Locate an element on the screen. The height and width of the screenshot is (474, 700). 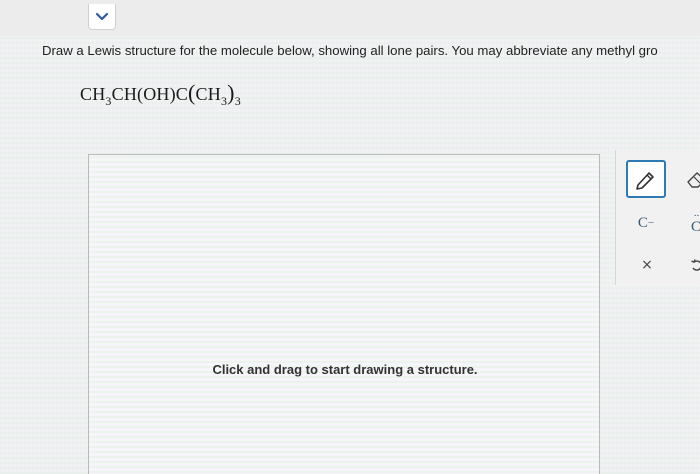
collapse-button is located at coordinates (102, 17).